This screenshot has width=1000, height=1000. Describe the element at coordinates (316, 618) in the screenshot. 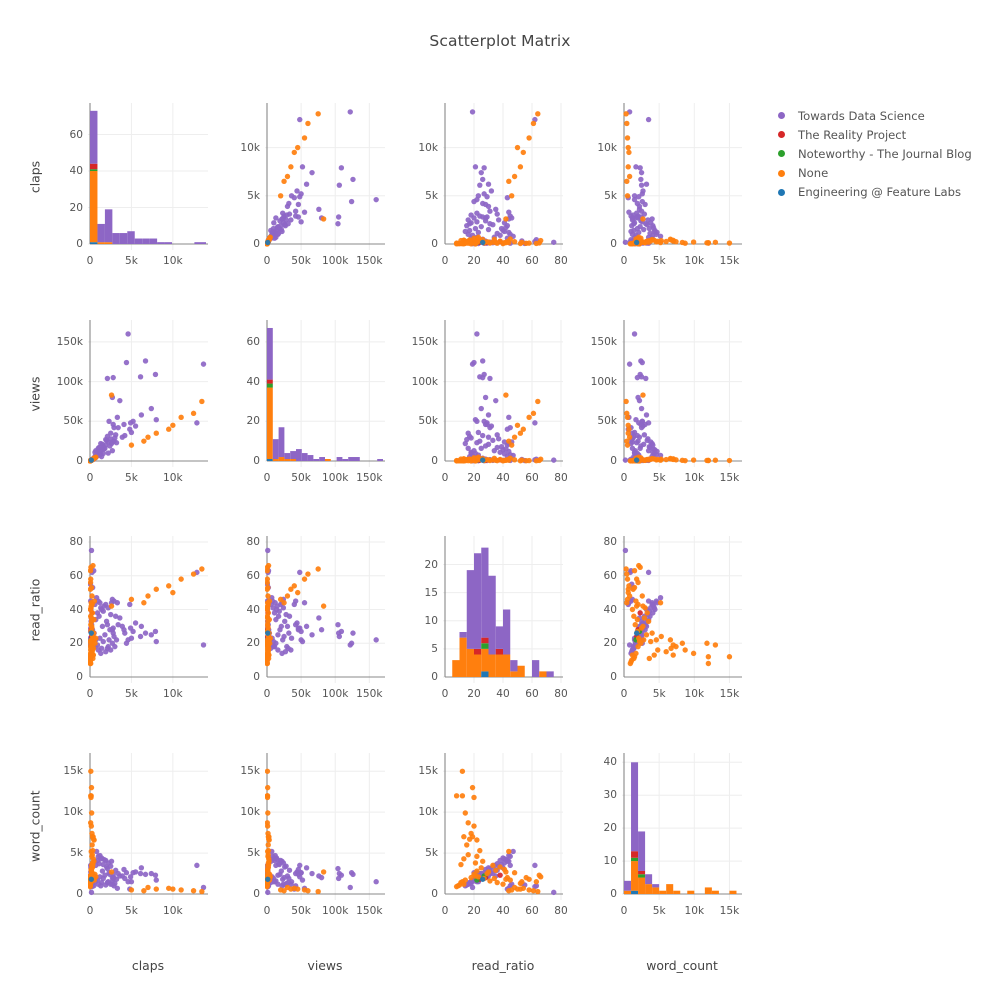

I see `scatter-cell-views-vs-read_ratio: 0 20 40 60 80 0 50k 100k 150k` at that location.